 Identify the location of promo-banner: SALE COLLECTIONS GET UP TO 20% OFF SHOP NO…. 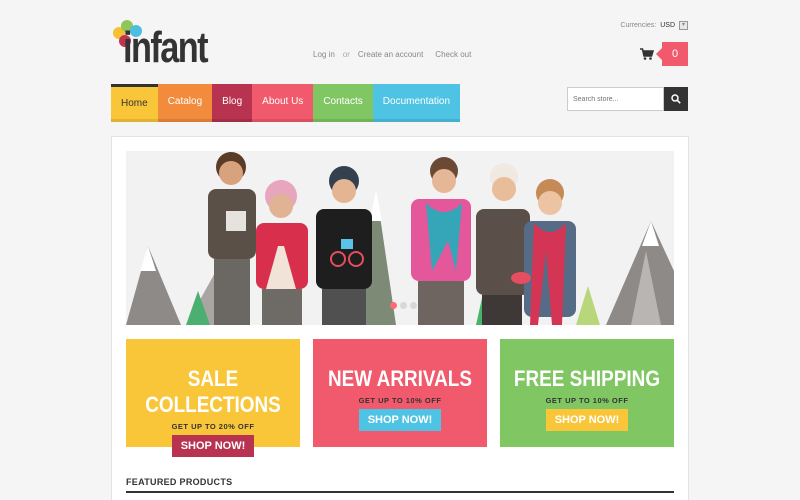
(213, 398).